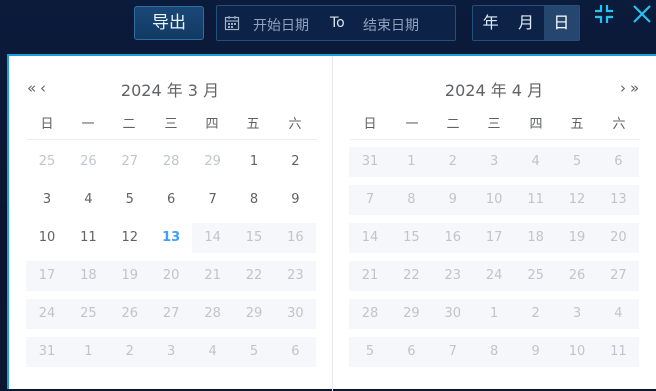 The height and width of the screenshot is (391, 656). What do you see at coordinates (452, 314) in the screenshot?
I see `date-cell: 30` at bounding box center [452, 314].